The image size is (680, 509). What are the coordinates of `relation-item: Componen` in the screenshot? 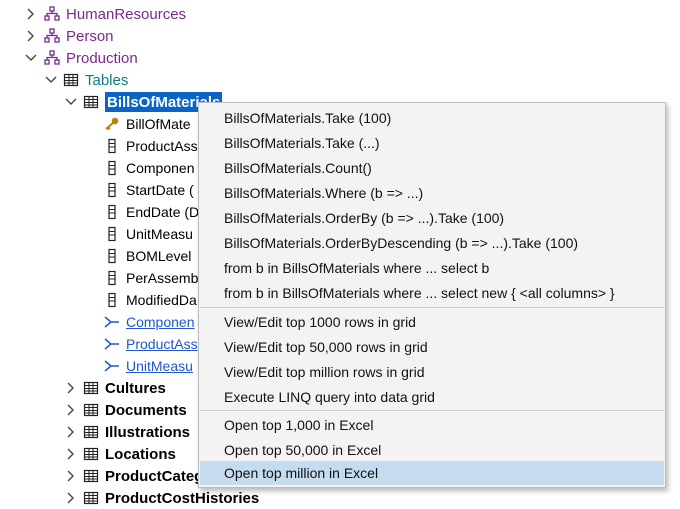 It's located at (149, 322).